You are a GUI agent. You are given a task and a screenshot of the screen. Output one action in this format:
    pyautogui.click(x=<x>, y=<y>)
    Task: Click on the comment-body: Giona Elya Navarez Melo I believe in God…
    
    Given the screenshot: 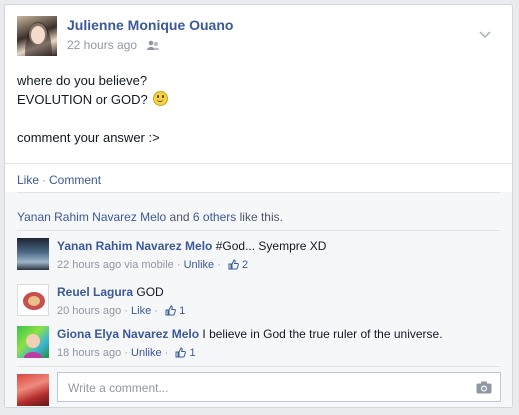 What is the action you would take?
    pyautogui.click(x=250, y=344)
    